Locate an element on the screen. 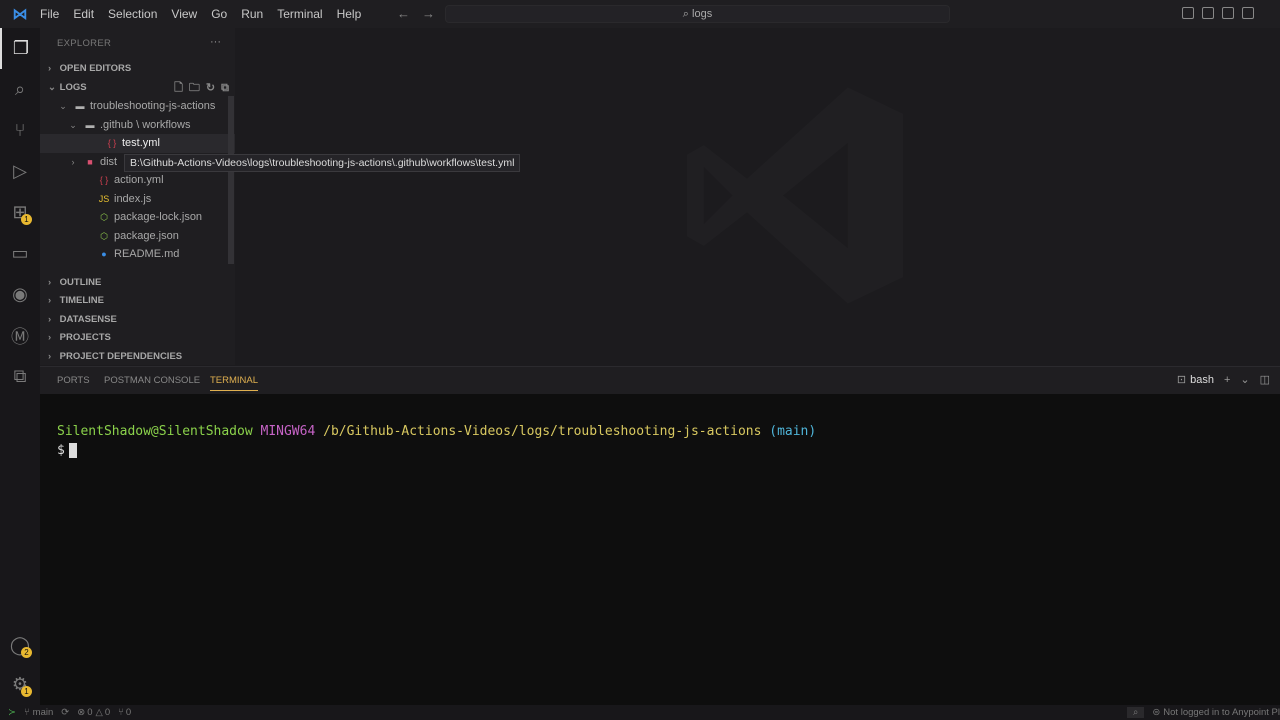 This screenshot has height=720, width=1280. anypoint-status: Not logged in to Anypoint Pl is located at coordinates (1221, 712).